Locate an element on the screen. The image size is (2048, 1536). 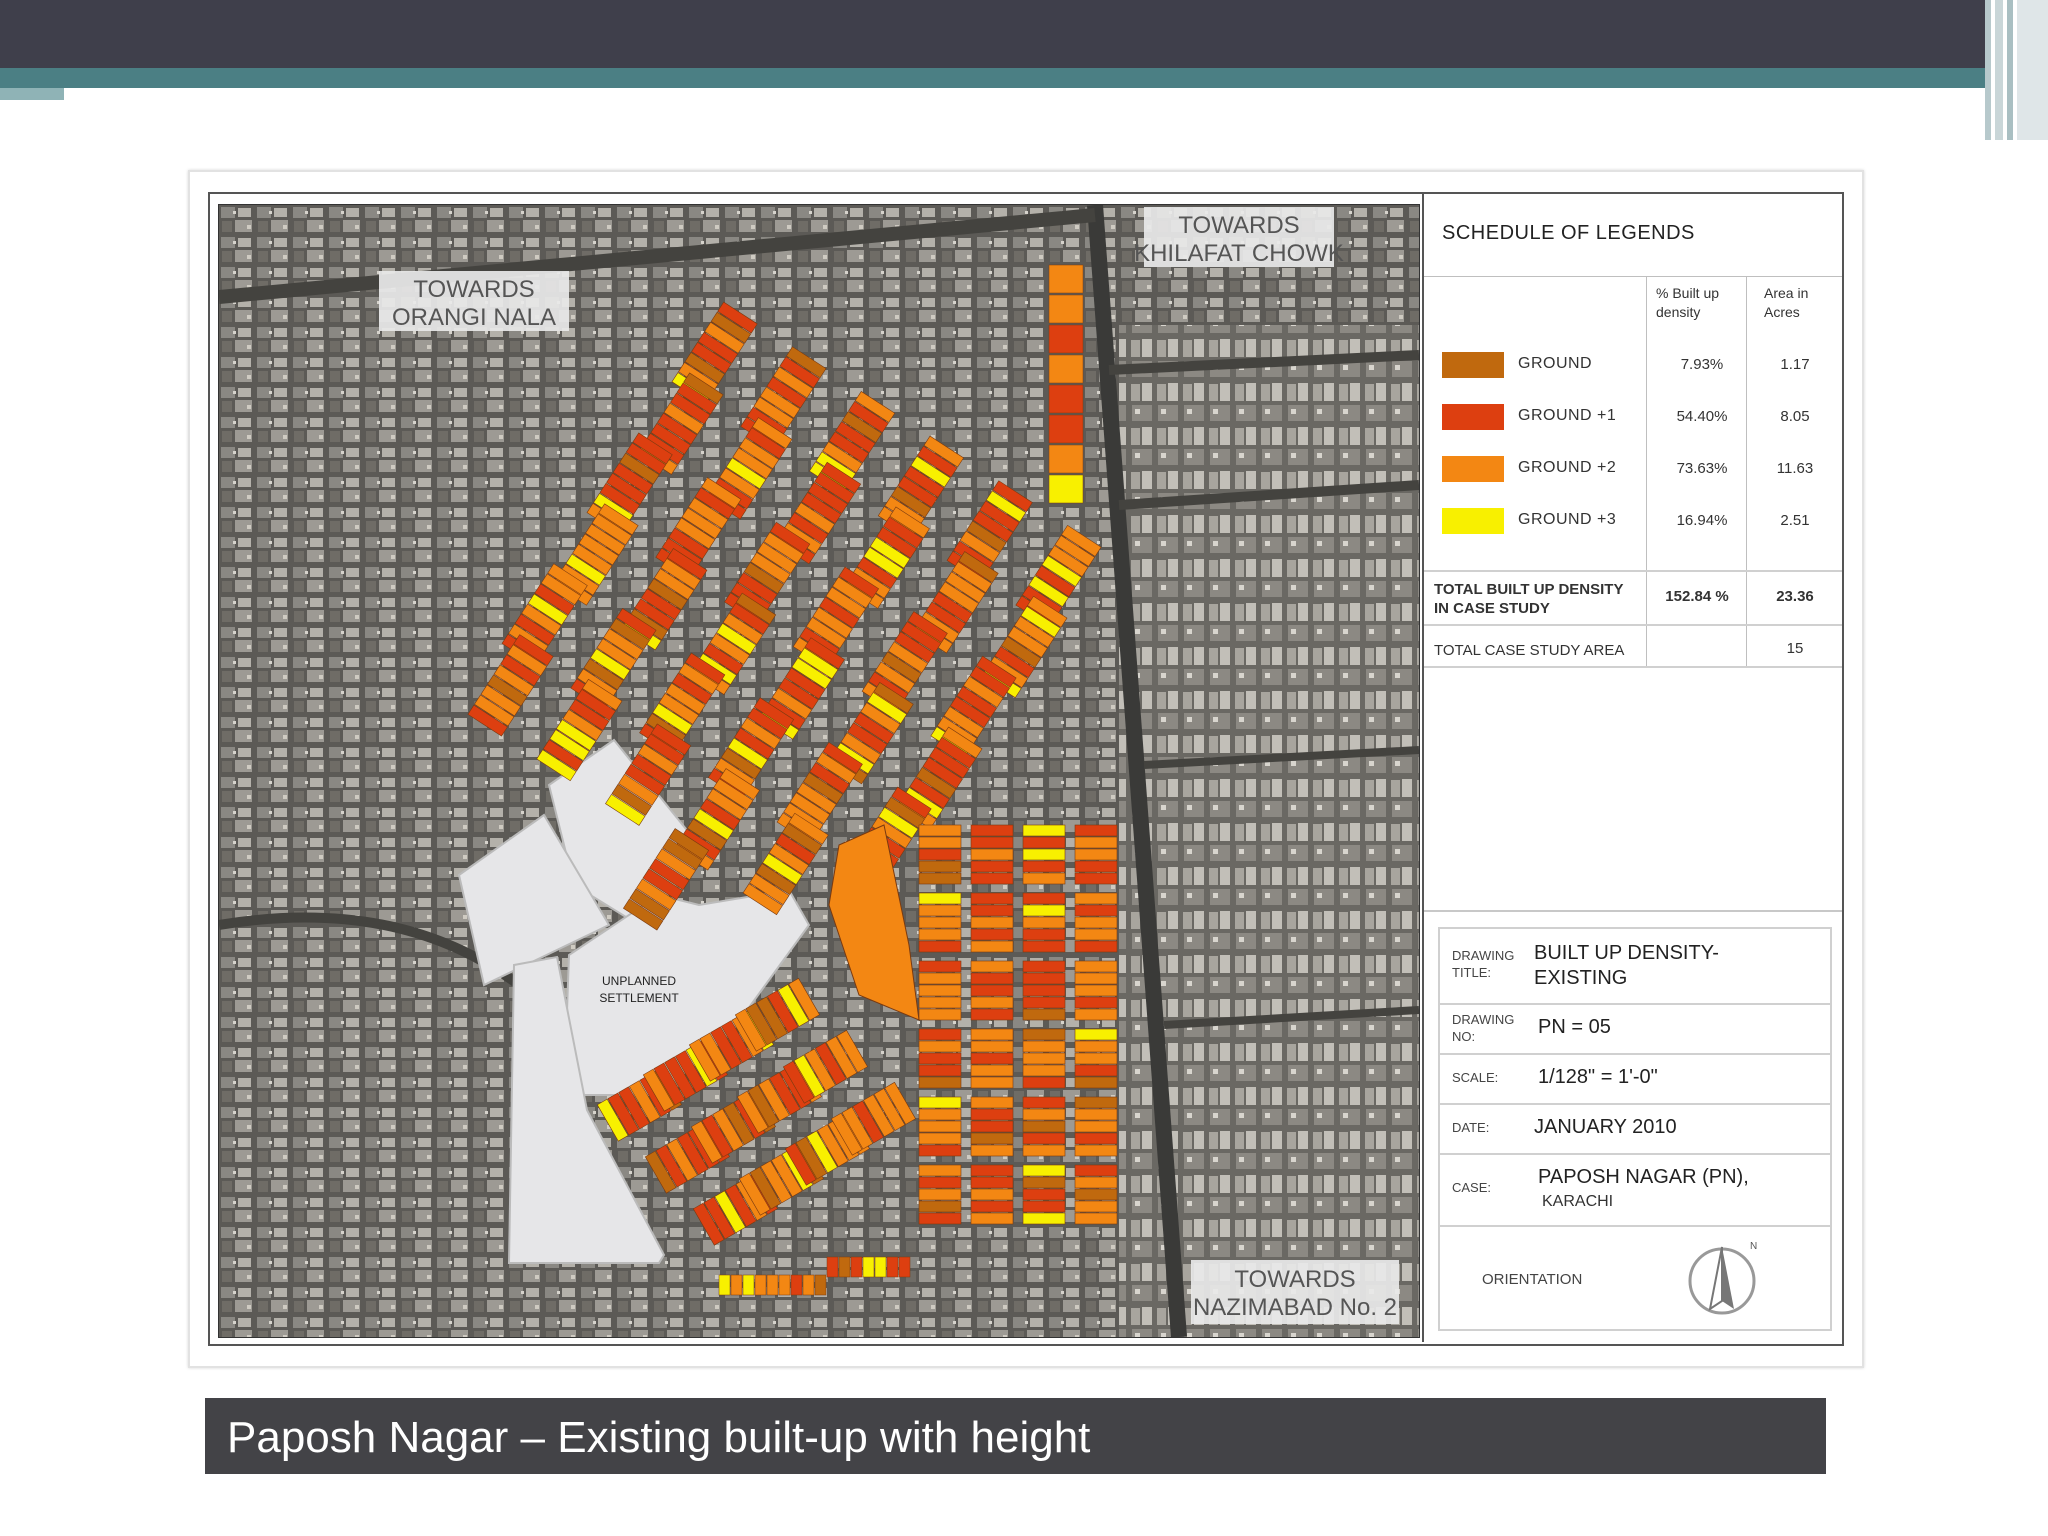
total-density-label: TOTAL BUILT UP DENSITY IN CASE STUDY is located at coordinates (1529, 599).